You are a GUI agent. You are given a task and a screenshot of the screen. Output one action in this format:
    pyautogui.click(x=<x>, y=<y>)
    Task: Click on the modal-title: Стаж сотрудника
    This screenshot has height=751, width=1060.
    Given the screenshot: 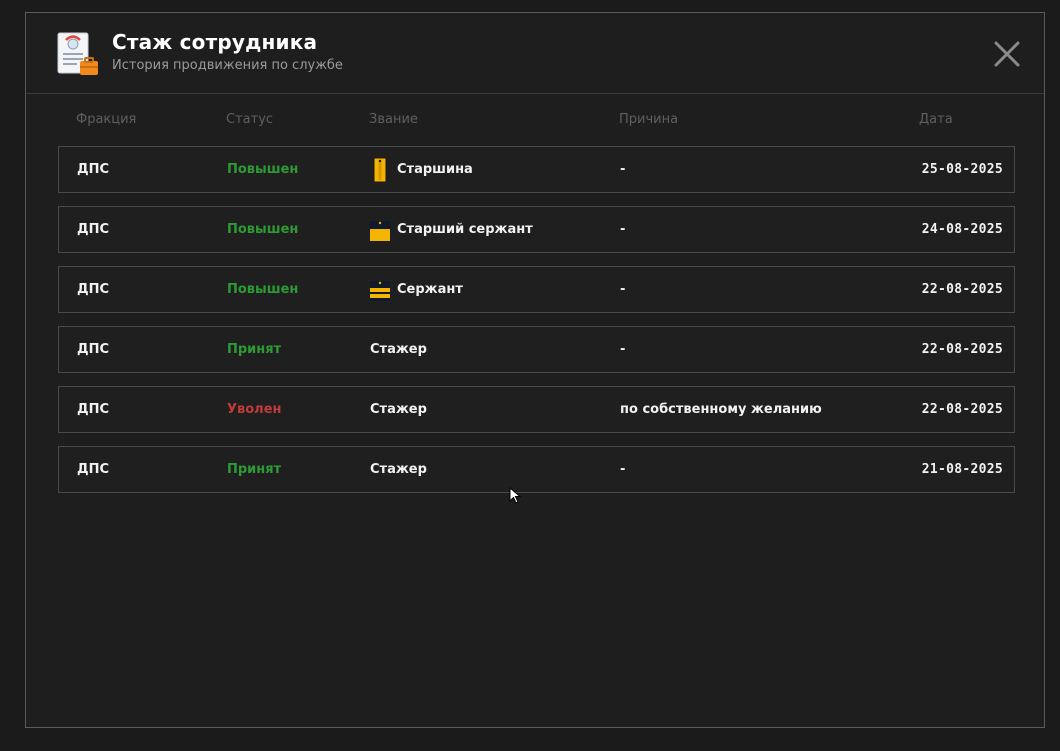 What is the action you would take?
    pyautogui.click(x=215, y=42)
    